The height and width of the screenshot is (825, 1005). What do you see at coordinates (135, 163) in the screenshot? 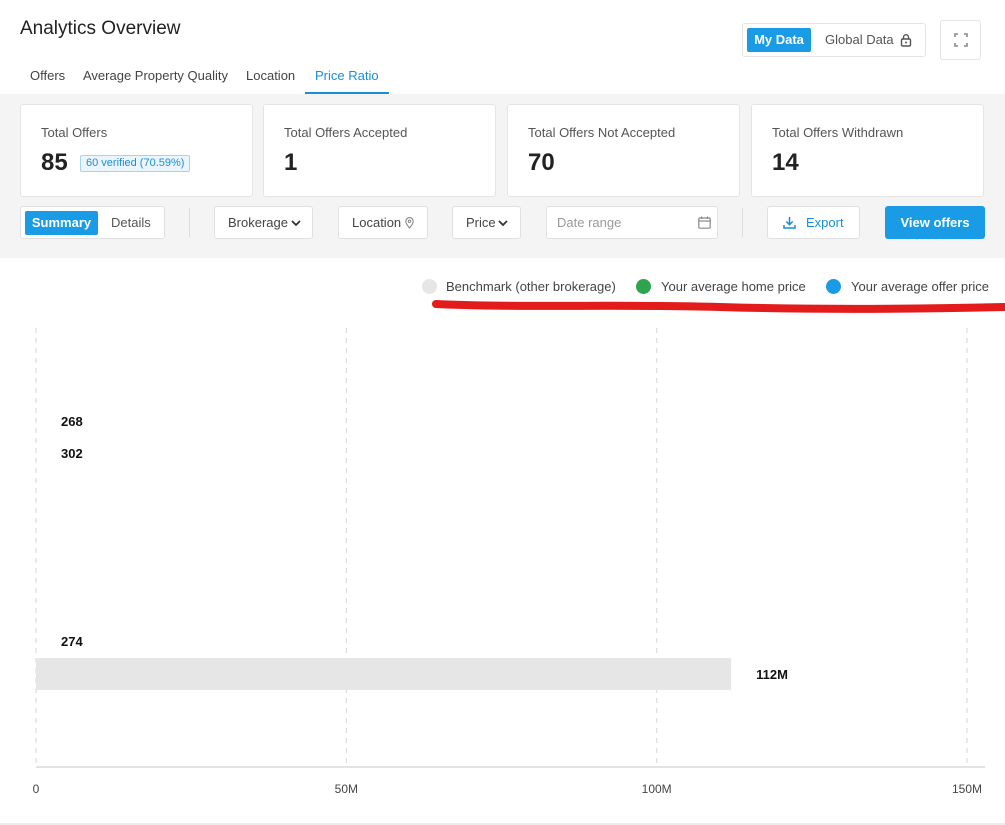
I see `verified-badge: 60 verified (70.59%)` at bounding box center [135, 163].